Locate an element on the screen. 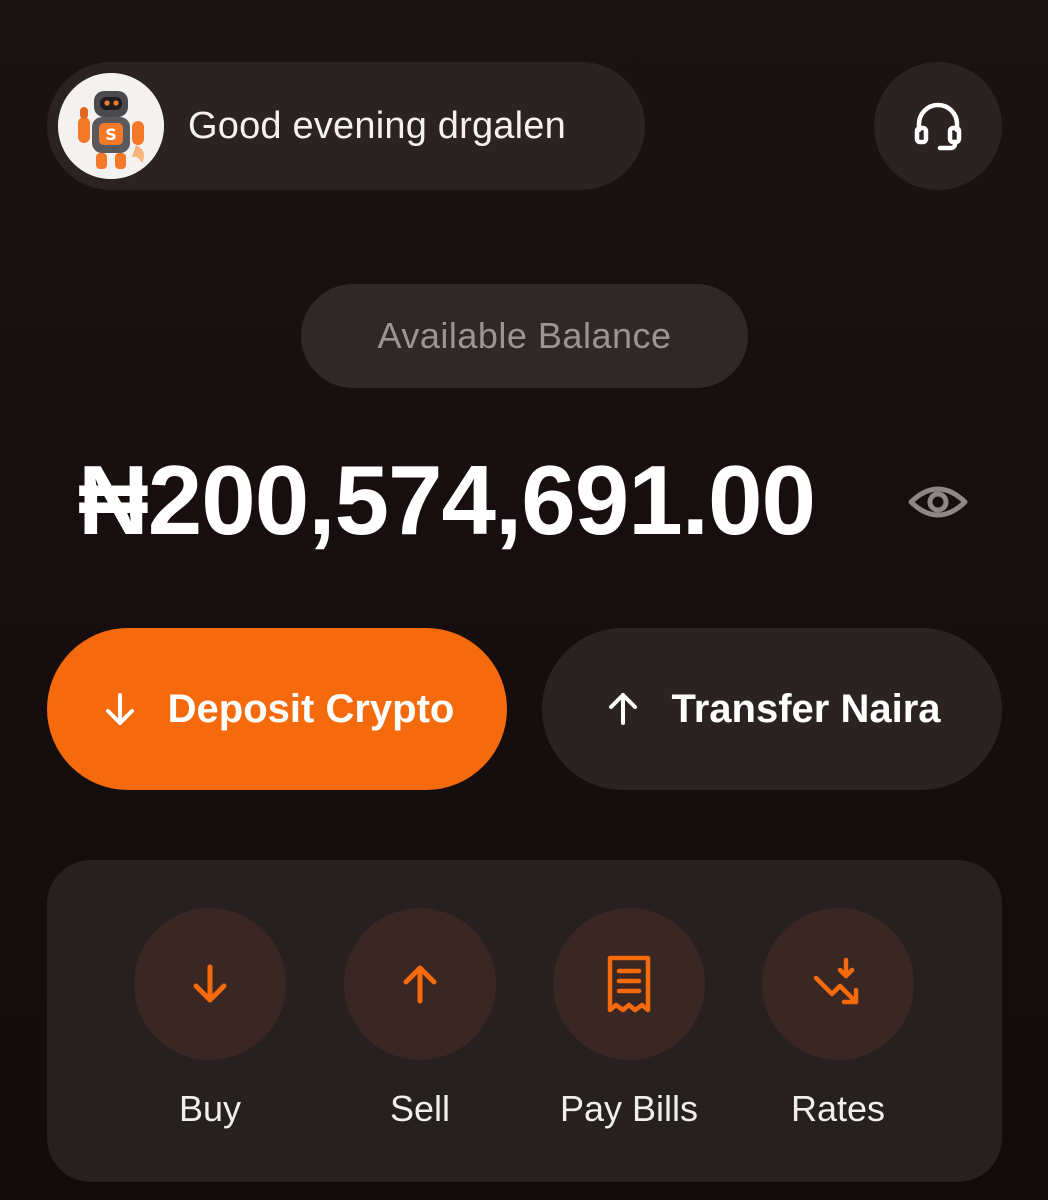  pay-bills-icon-circle is located at coordinates (629, 984).